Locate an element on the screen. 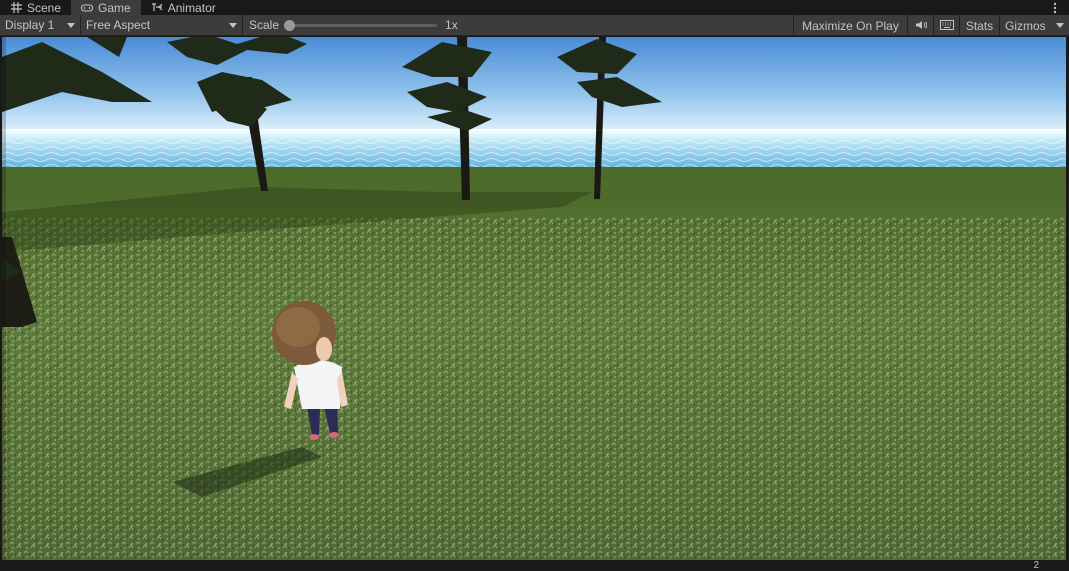 The image size is (1069, 571). scale-slider is located at coordinates (361, 25).